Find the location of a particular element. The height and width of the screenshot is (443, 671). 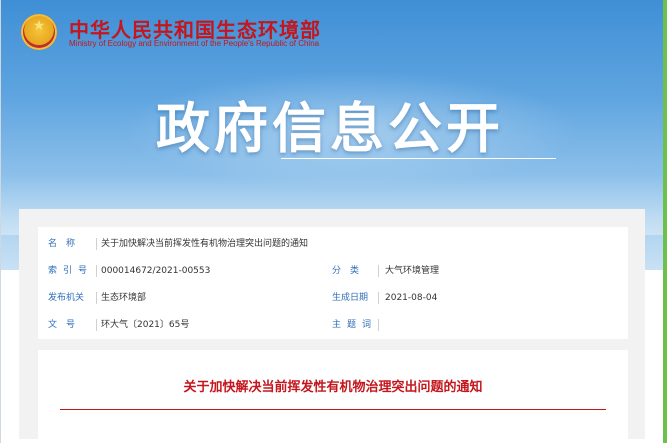

document-title: 关于加快解决当前挥发性有机物治理突出问题的通知 is located at coordinates (333, 387).